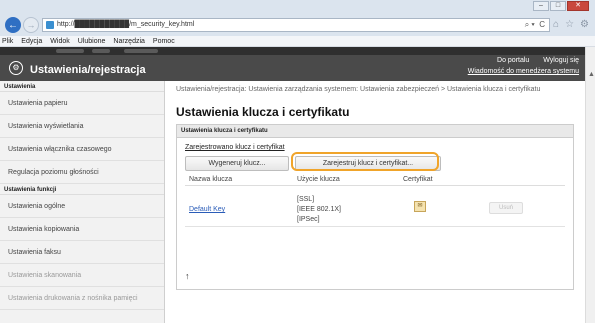 The width and height of the screenshot is (595, 323). Describe the element at coordinates (50, 25) in the screenshot. I see `page-icon` at that location.